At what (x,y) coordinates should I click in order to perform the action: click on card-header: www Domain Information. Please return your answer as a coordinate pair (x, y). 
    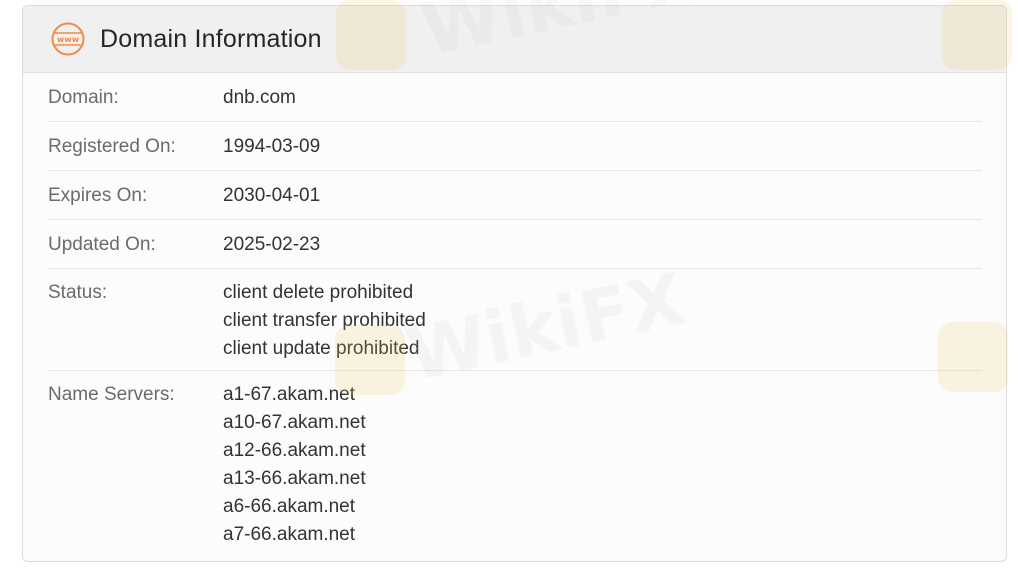
    Looking at the image, I should click on (514, 39).